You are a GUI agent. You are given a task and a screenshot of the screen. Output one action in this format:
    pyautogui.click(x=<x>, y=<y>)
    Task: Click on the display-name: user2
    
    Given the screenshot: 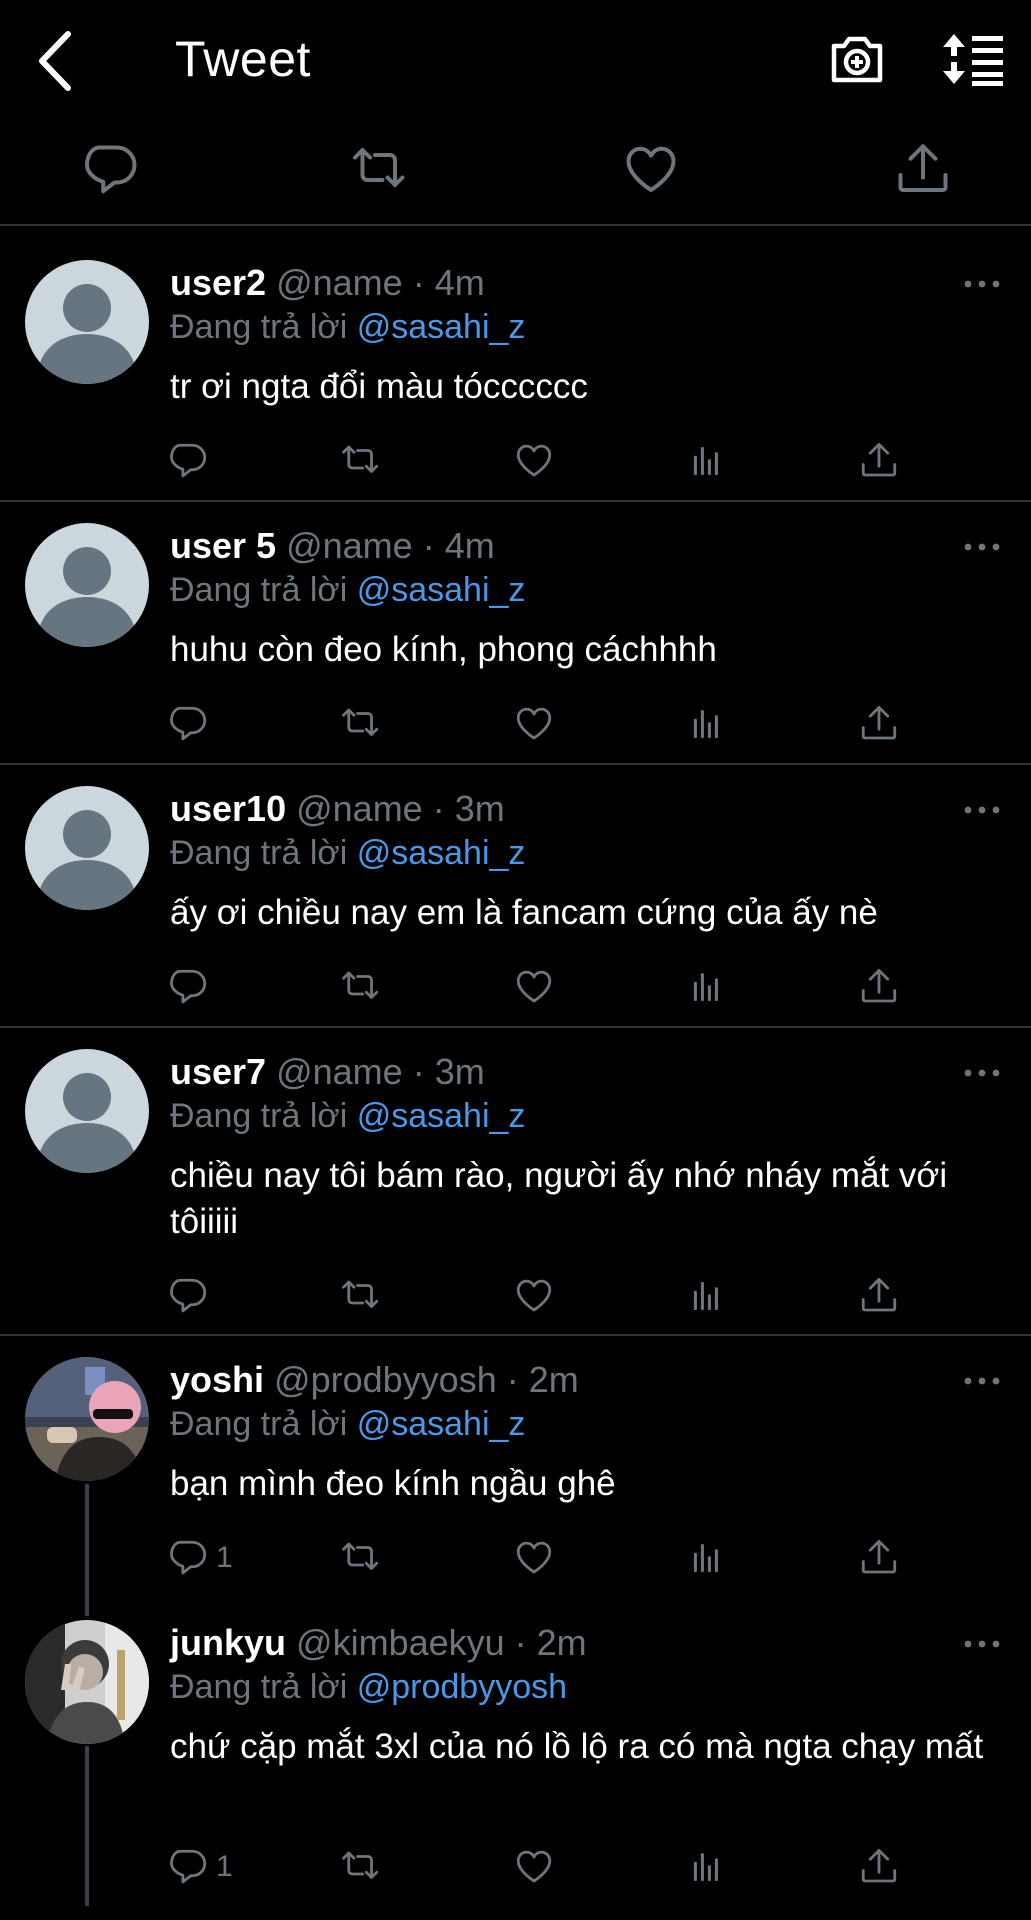 What is the action you would take?
    pyautogui.click(x=218, y=282)
    